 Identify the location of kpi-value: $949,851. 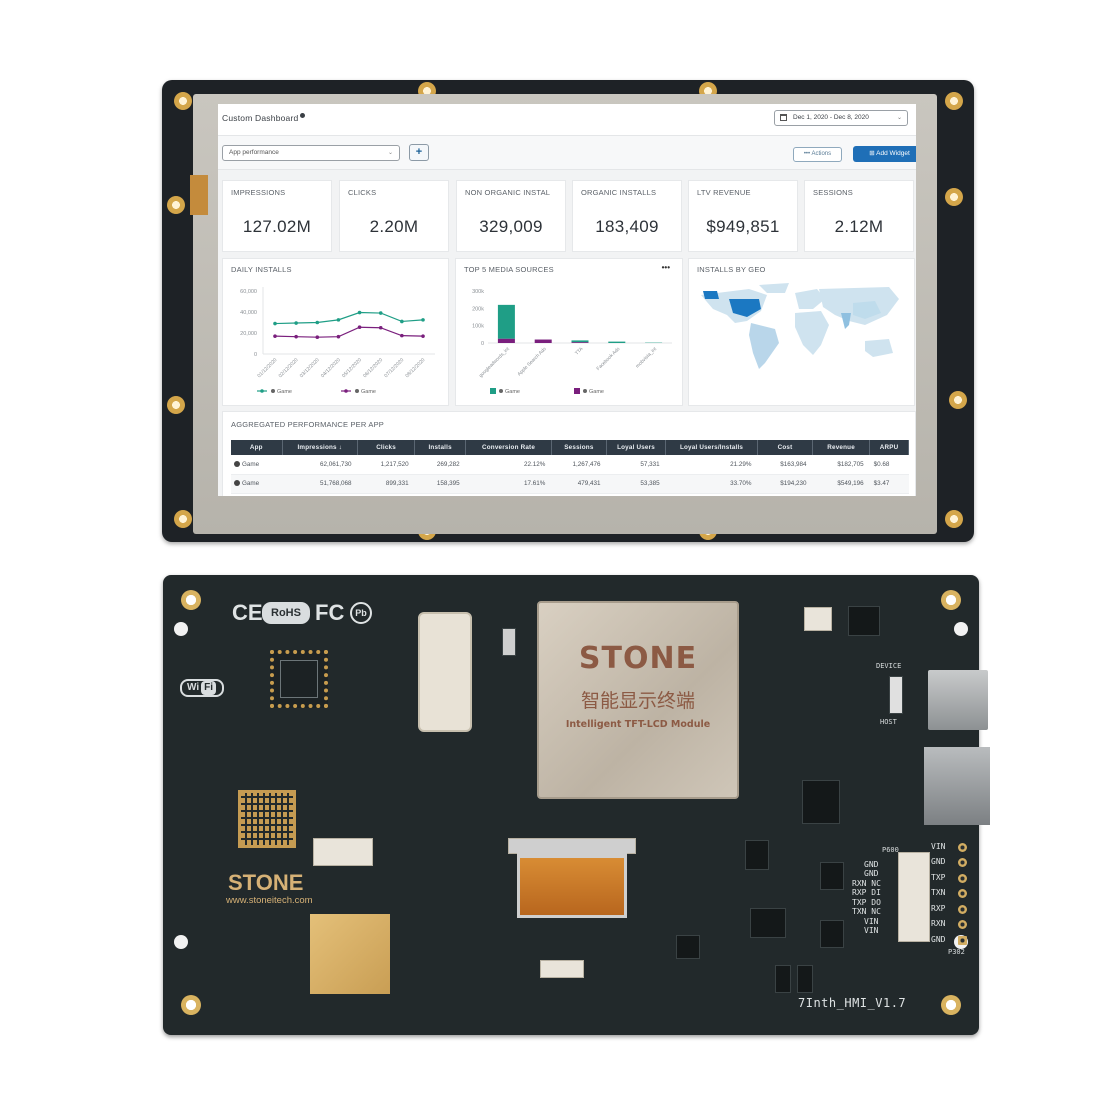
(743, 226).